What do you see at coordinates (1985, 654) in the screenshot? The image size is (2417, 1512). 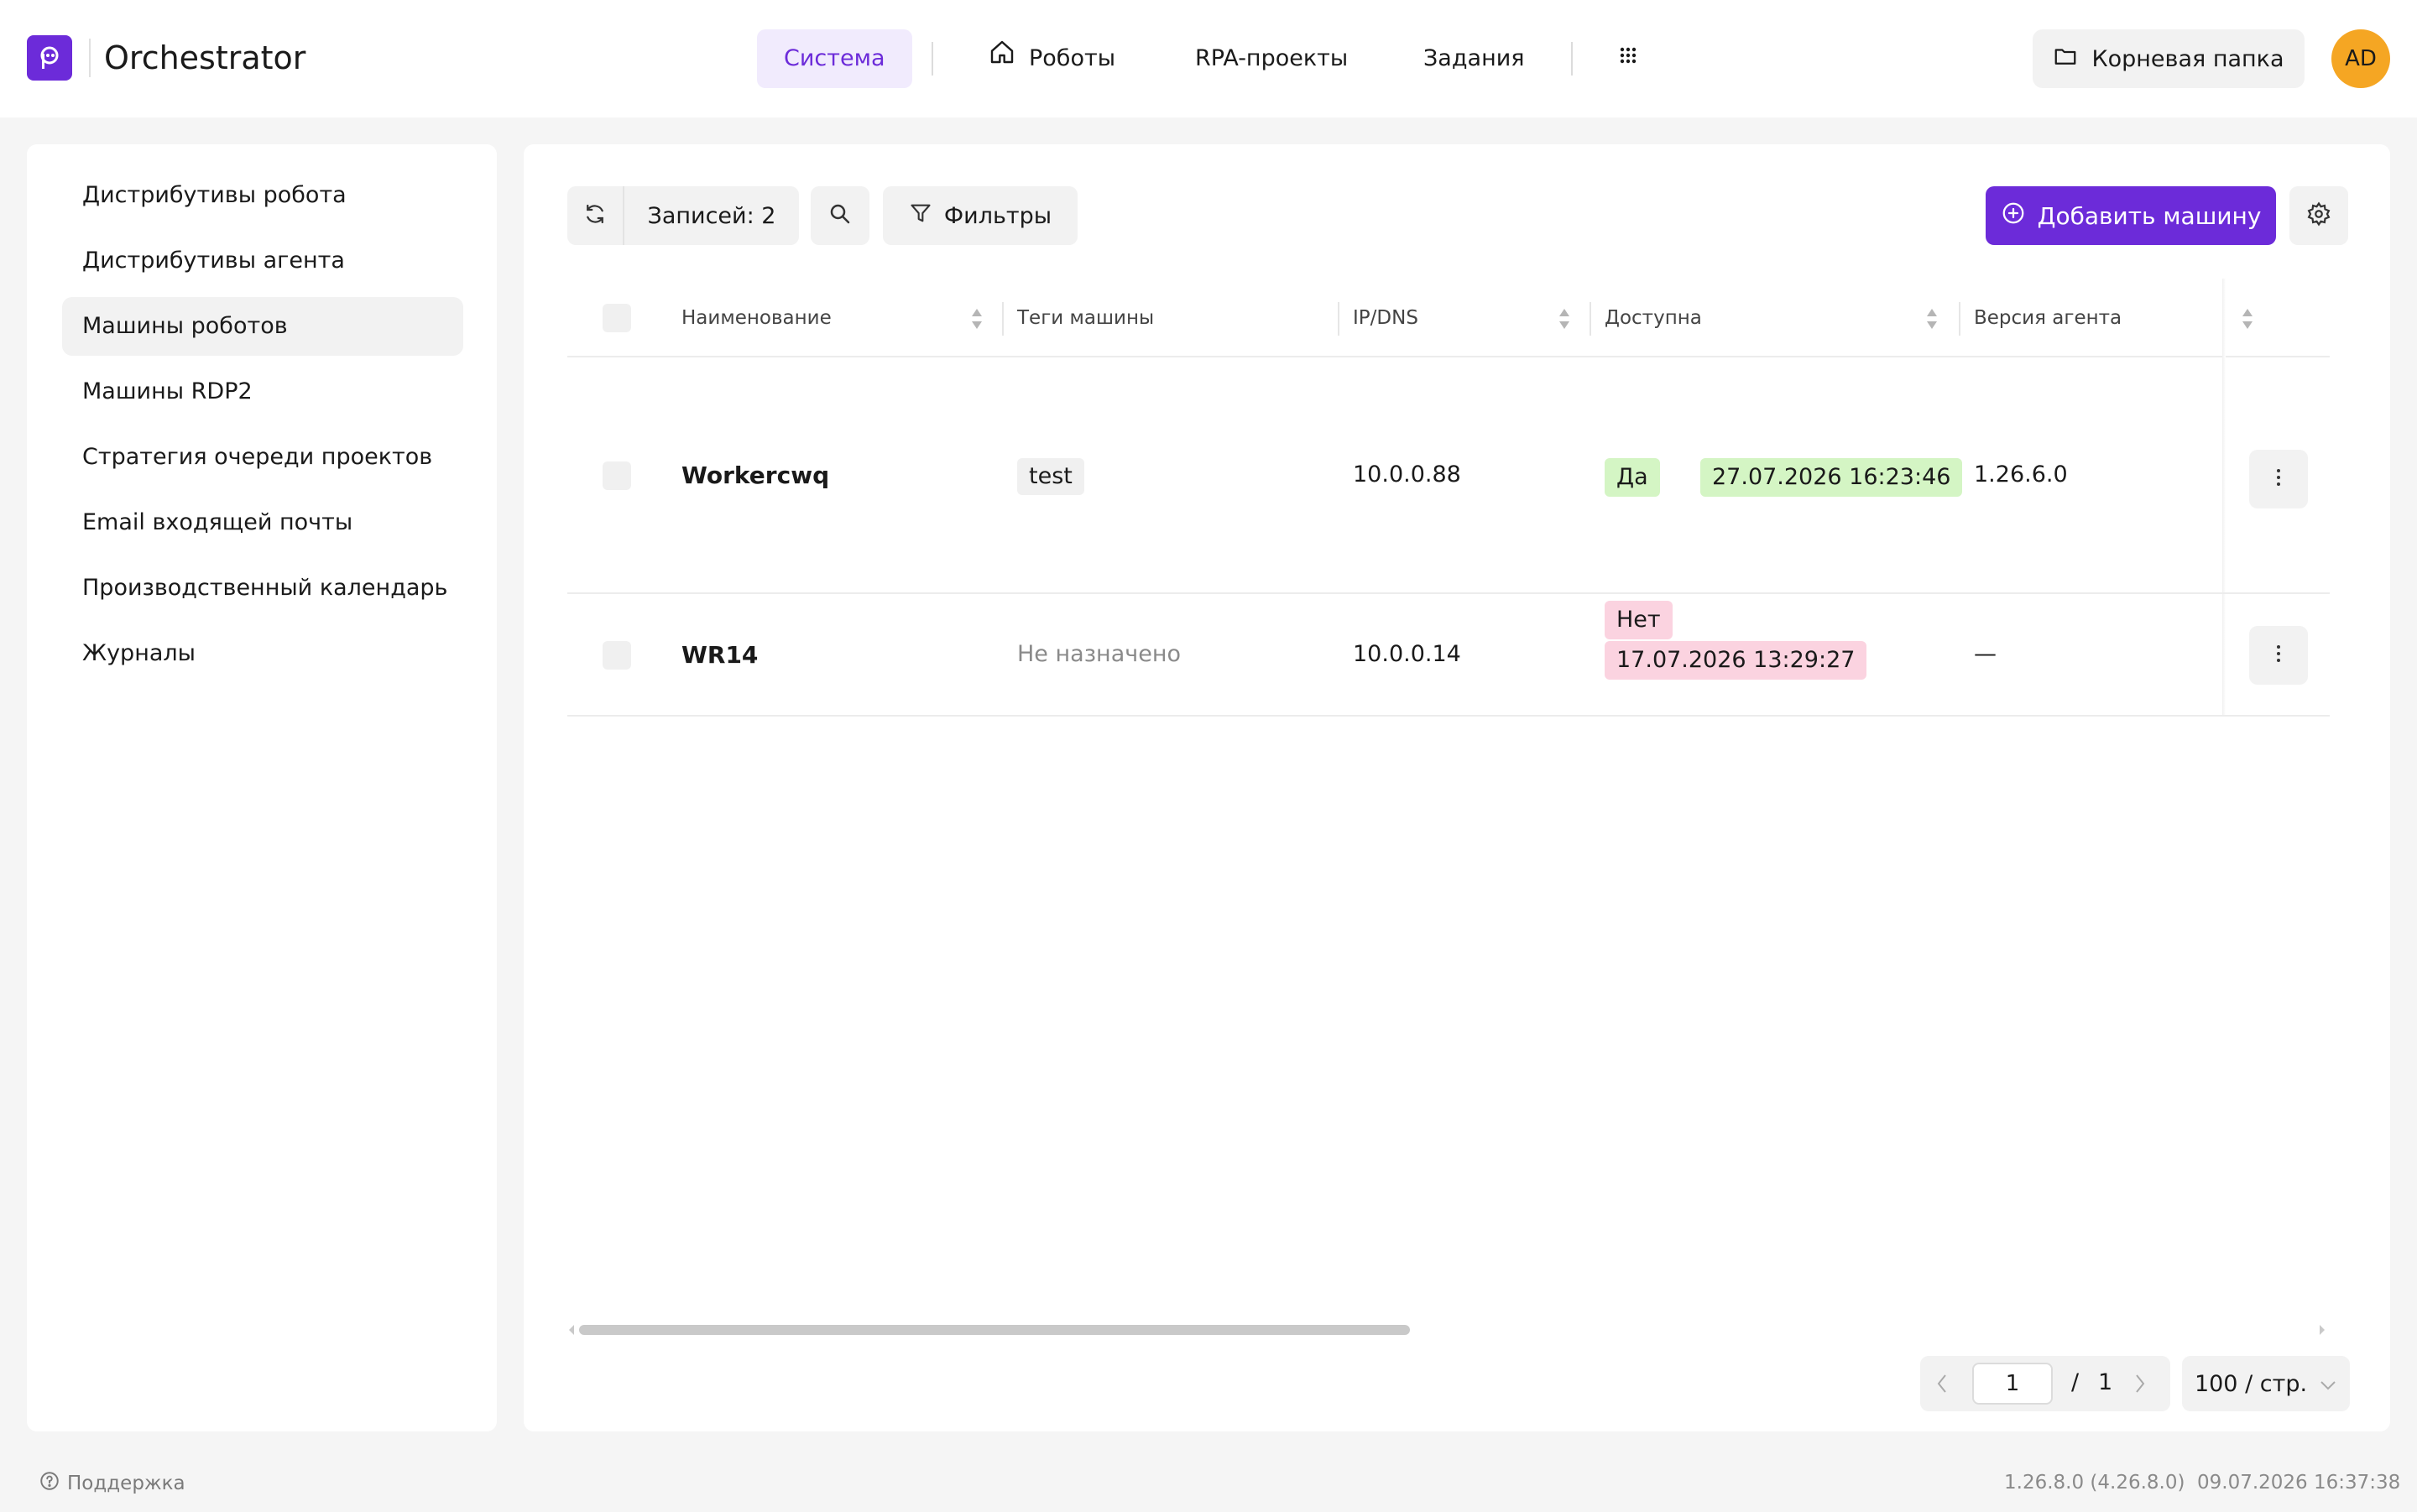 I see `agent-version: —` at bounding box center [1985, 654].